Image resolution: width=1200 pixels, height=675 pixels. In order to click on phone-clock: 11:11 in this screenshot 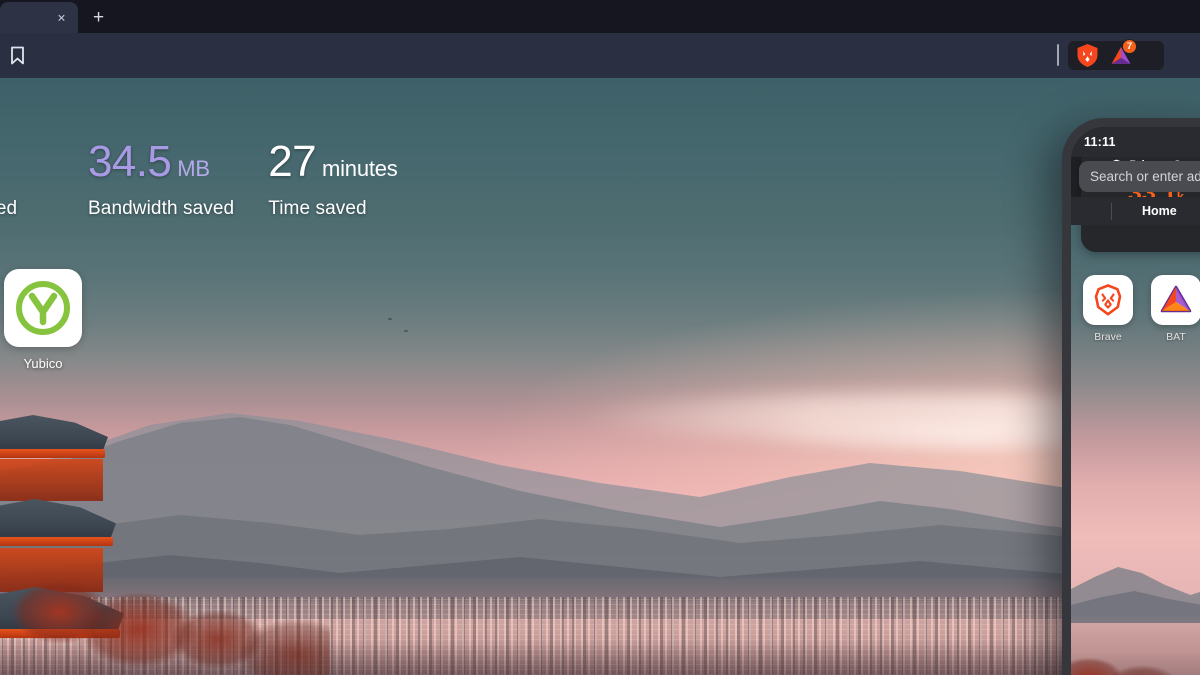, I will do `click(1100, 142)`.